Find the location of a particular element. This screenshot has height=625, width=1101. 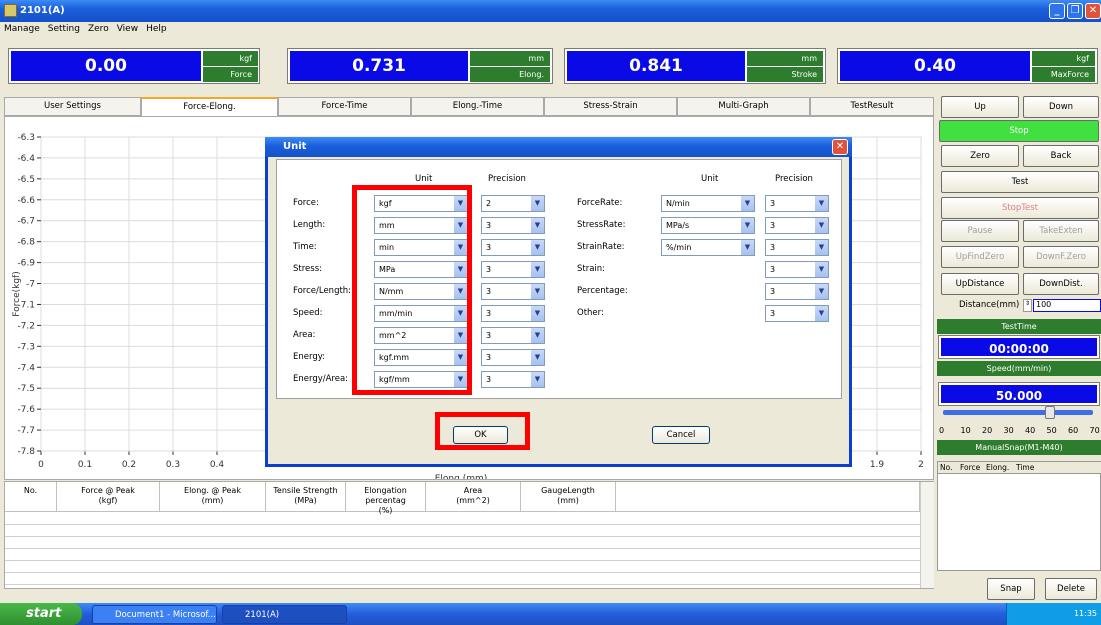

tab-multi-graph: Multi-Graph is located at coordinates (743, 106).